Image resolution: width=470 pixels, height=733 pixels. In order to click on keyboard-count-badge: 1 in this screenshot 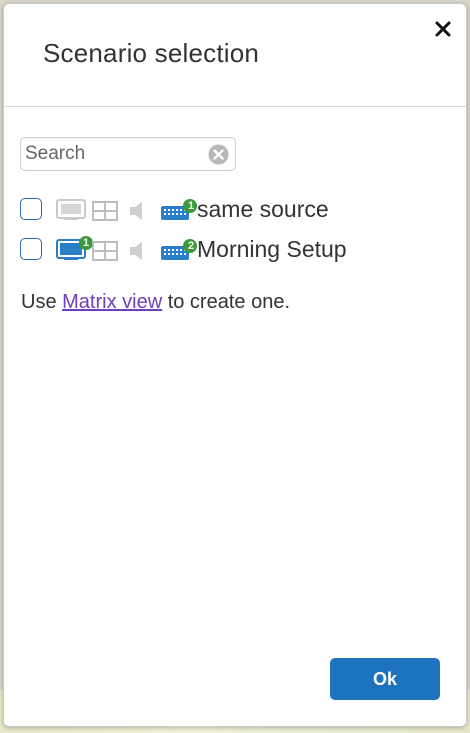, I will do `click(191, 206)`.